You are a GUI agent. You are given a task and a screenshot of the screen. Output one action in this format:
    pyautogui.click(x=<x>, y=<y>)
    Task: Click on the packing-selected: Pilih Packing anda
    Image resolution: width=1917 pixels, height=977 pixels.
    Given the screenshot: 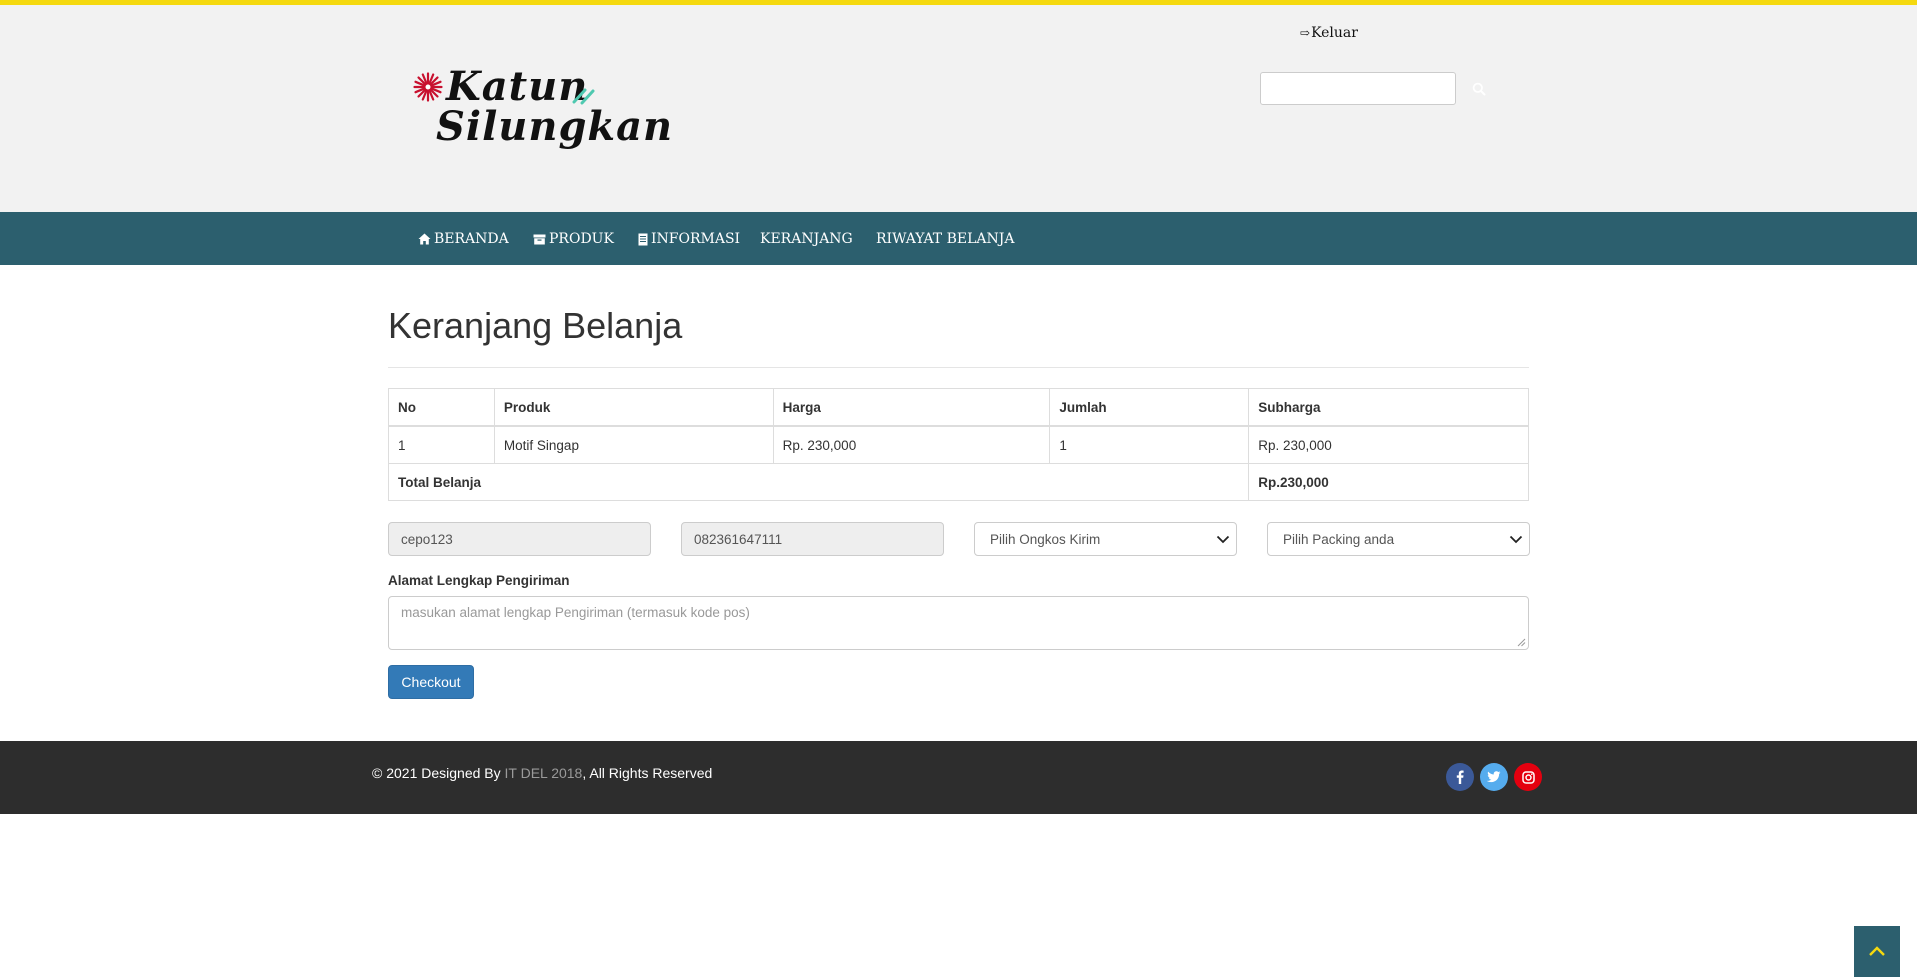 What is the action you would take?
    pyautogui.click(x=1339, y=539)
    